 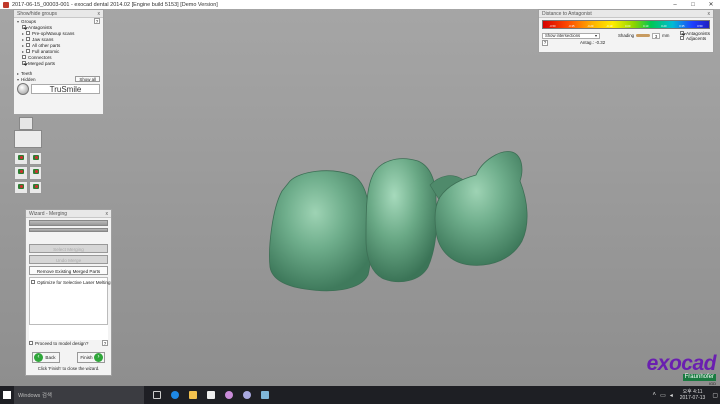 I want to click on back-label: Back, so click(x=50, y=357).